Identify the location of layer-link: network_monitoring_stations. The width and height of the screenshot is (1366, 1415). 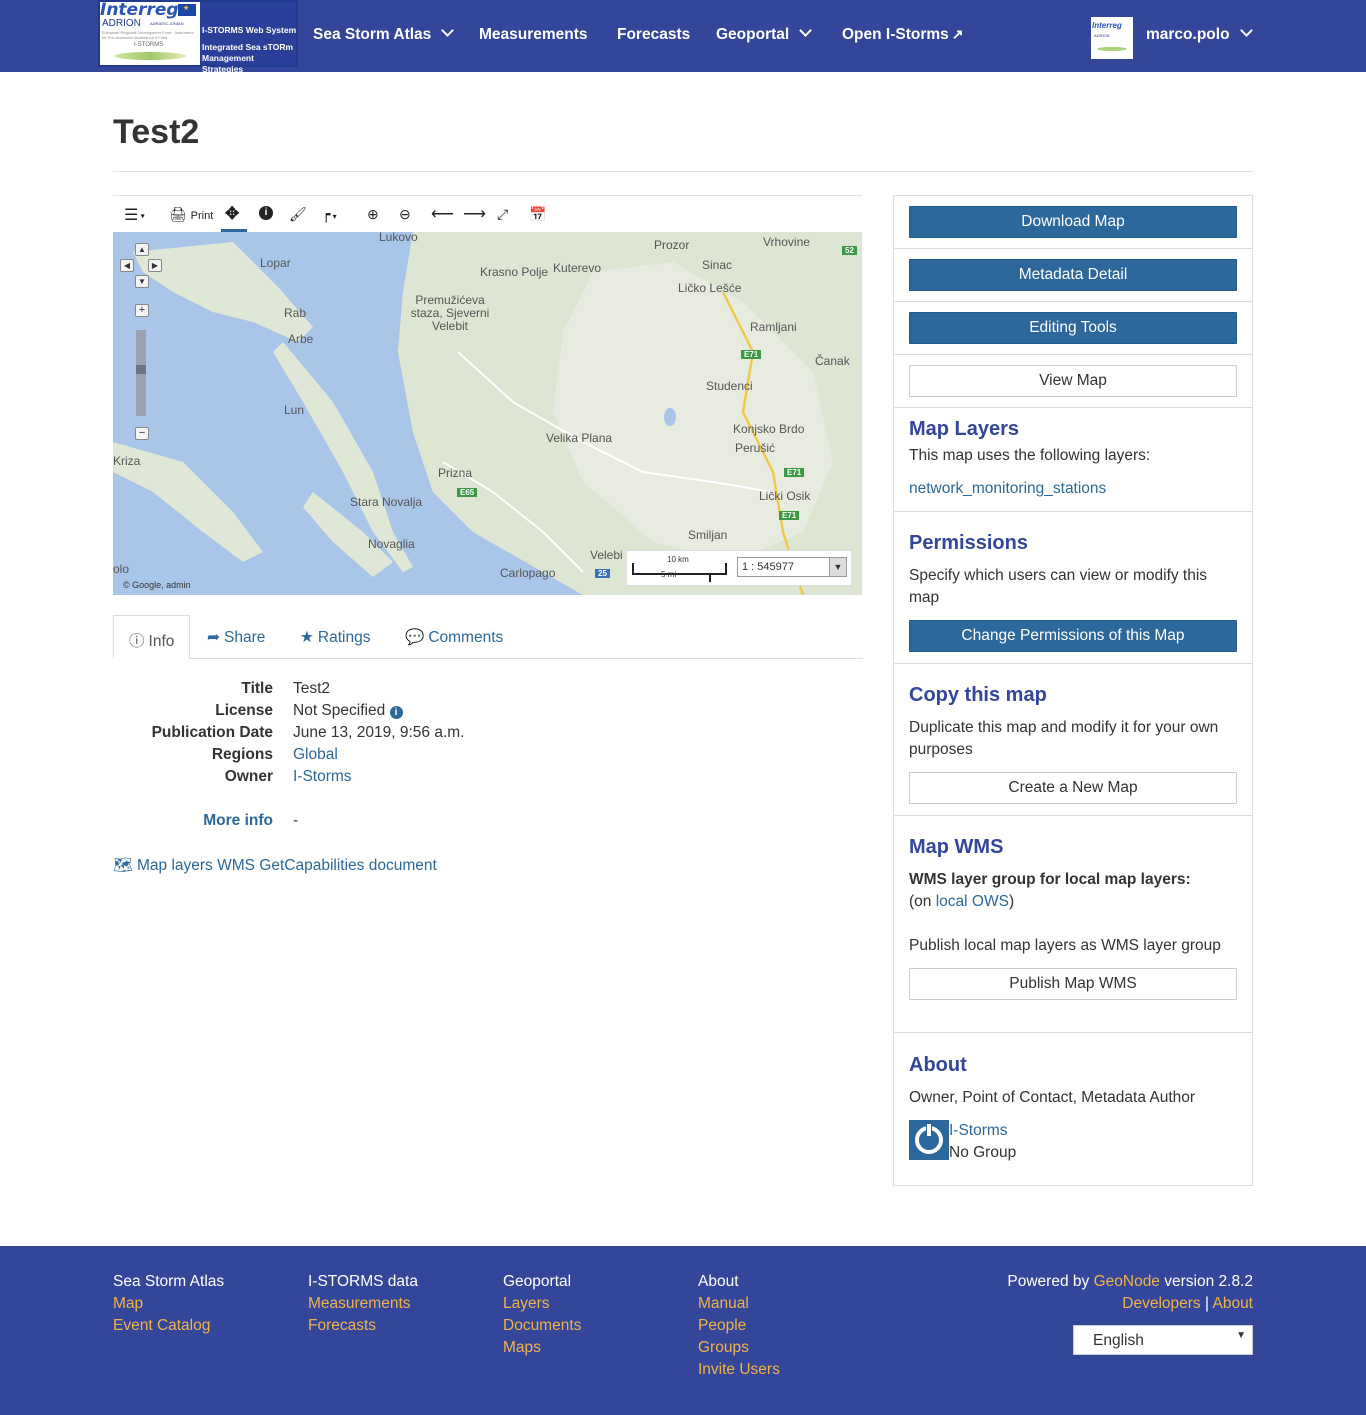
(1074, 489).